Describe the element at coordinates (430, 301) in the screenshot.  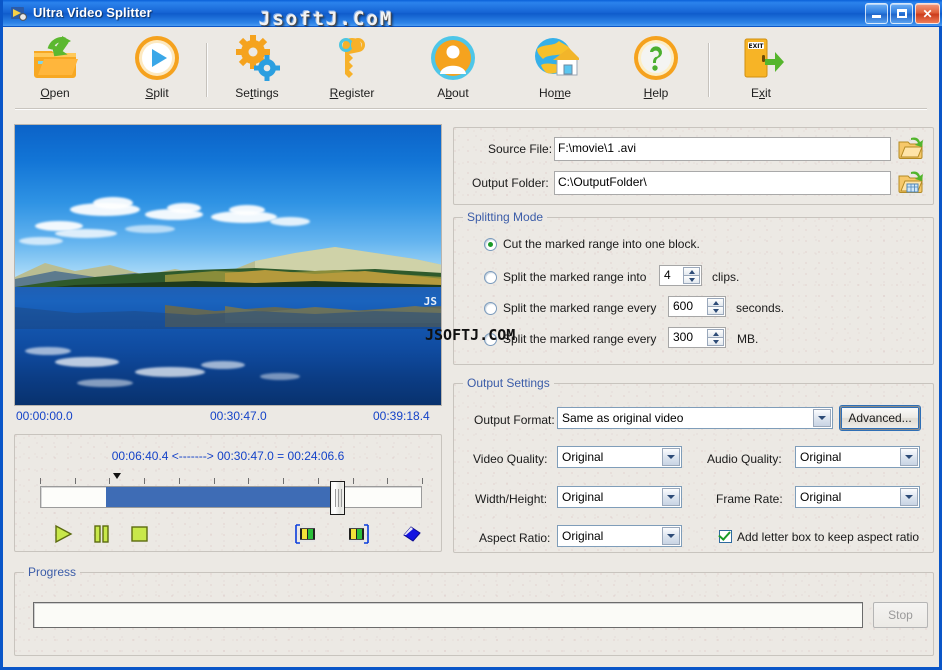
I see `watermark-preview: JS` at that location.